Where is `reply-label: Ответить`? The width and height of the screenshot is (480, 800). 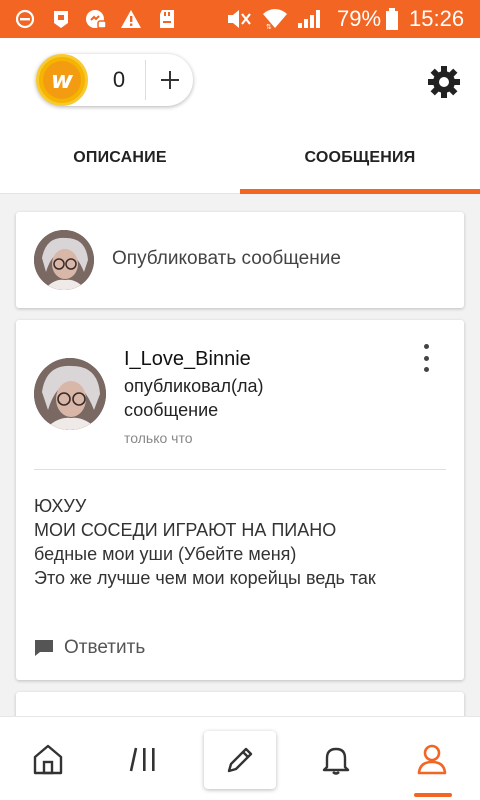
reply-label: Ответить is located at coordinates (105, 647).